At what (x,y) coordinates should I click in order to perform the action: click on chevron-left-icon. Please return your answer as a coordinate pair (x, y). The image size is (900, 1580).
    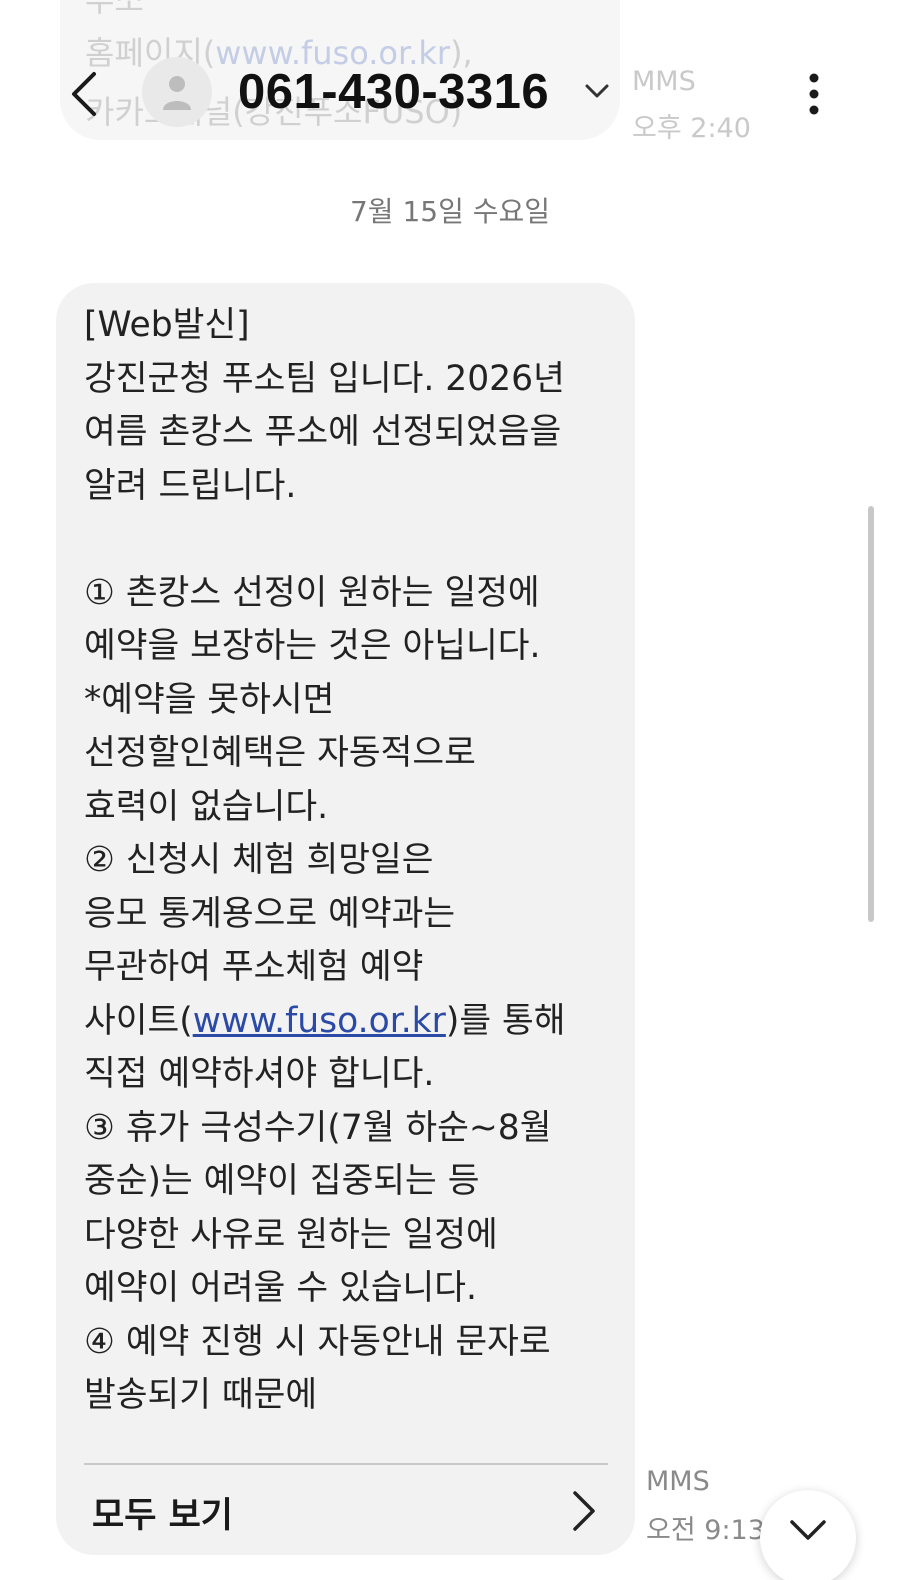
    Looking at the image, I should click on (84, 94).